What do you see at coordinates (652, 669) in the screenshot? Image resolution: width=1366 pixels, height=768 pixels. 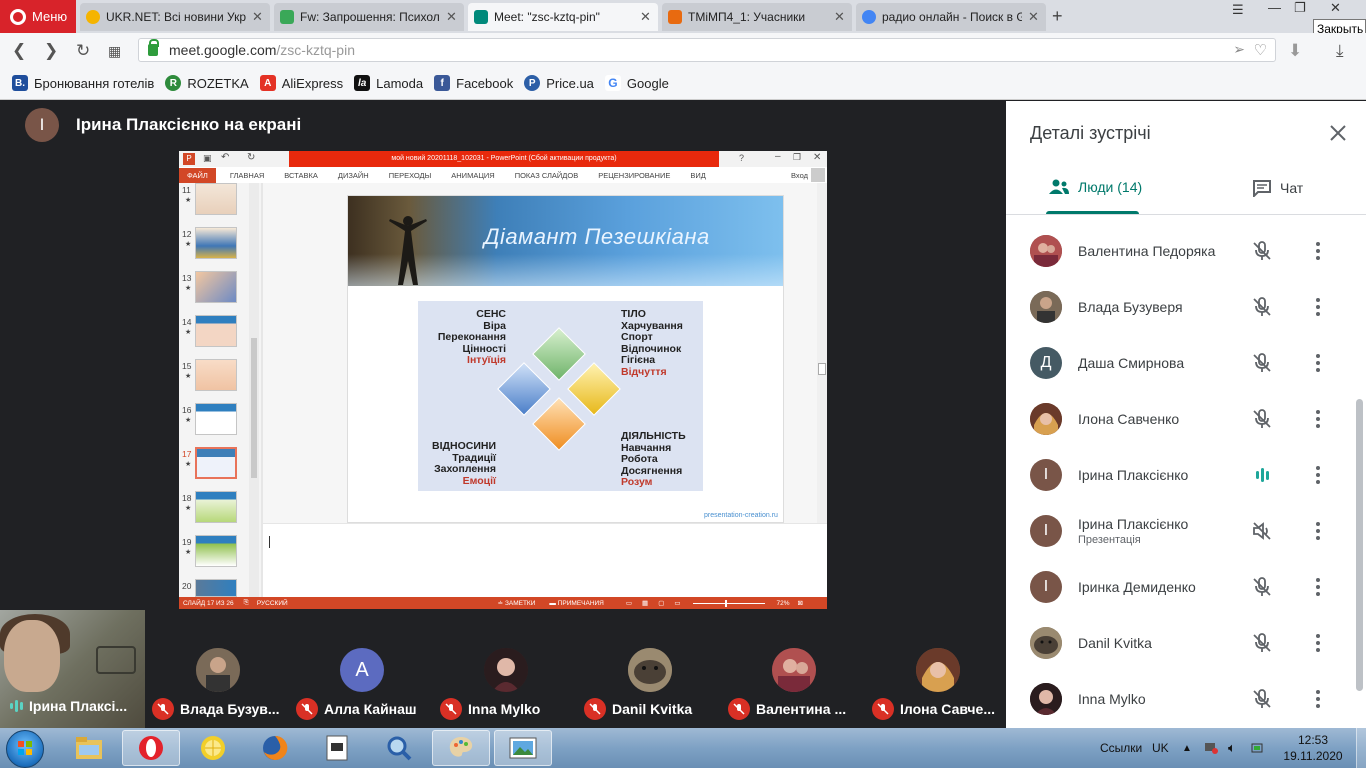 I see `participant-tile: Danil Kvitka` at bounding box center [652, 669].